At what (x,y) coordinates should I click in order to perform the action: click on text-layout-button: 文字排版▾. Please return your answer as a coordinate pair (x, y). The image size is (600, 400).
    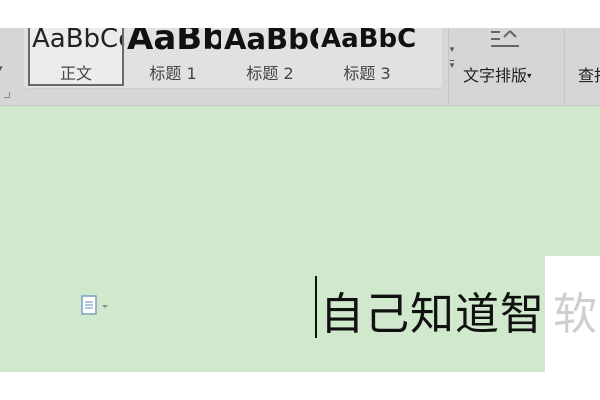
    Looking at the image, I should click on (505, 64).